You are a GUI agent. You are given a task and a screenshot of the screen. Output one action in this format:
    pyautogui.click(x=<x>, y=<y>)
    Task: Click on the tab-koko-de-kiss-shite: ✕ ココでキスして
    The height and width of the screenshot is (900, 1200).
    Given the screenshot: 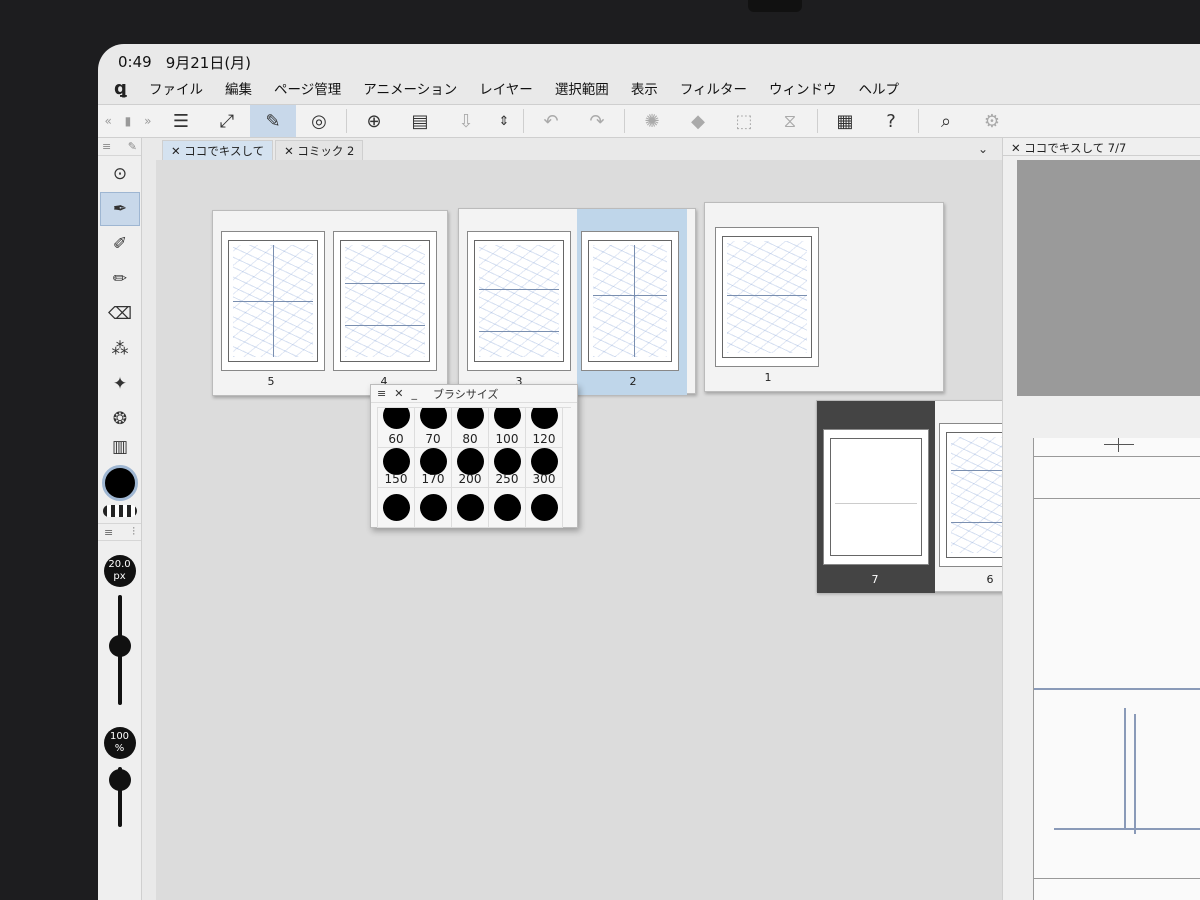 What is the action you would take?
    pyautogui.click(x=218, y=150)
    